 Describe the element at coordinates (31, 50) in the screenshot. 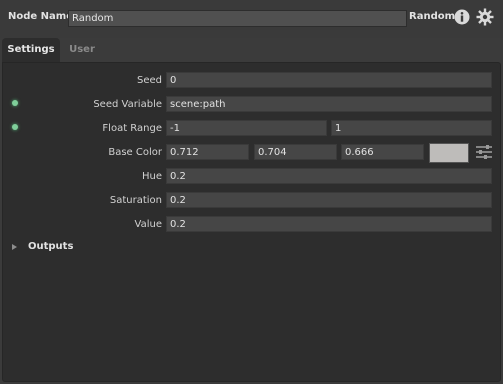

I see `tab-settings: Settings` at that location.